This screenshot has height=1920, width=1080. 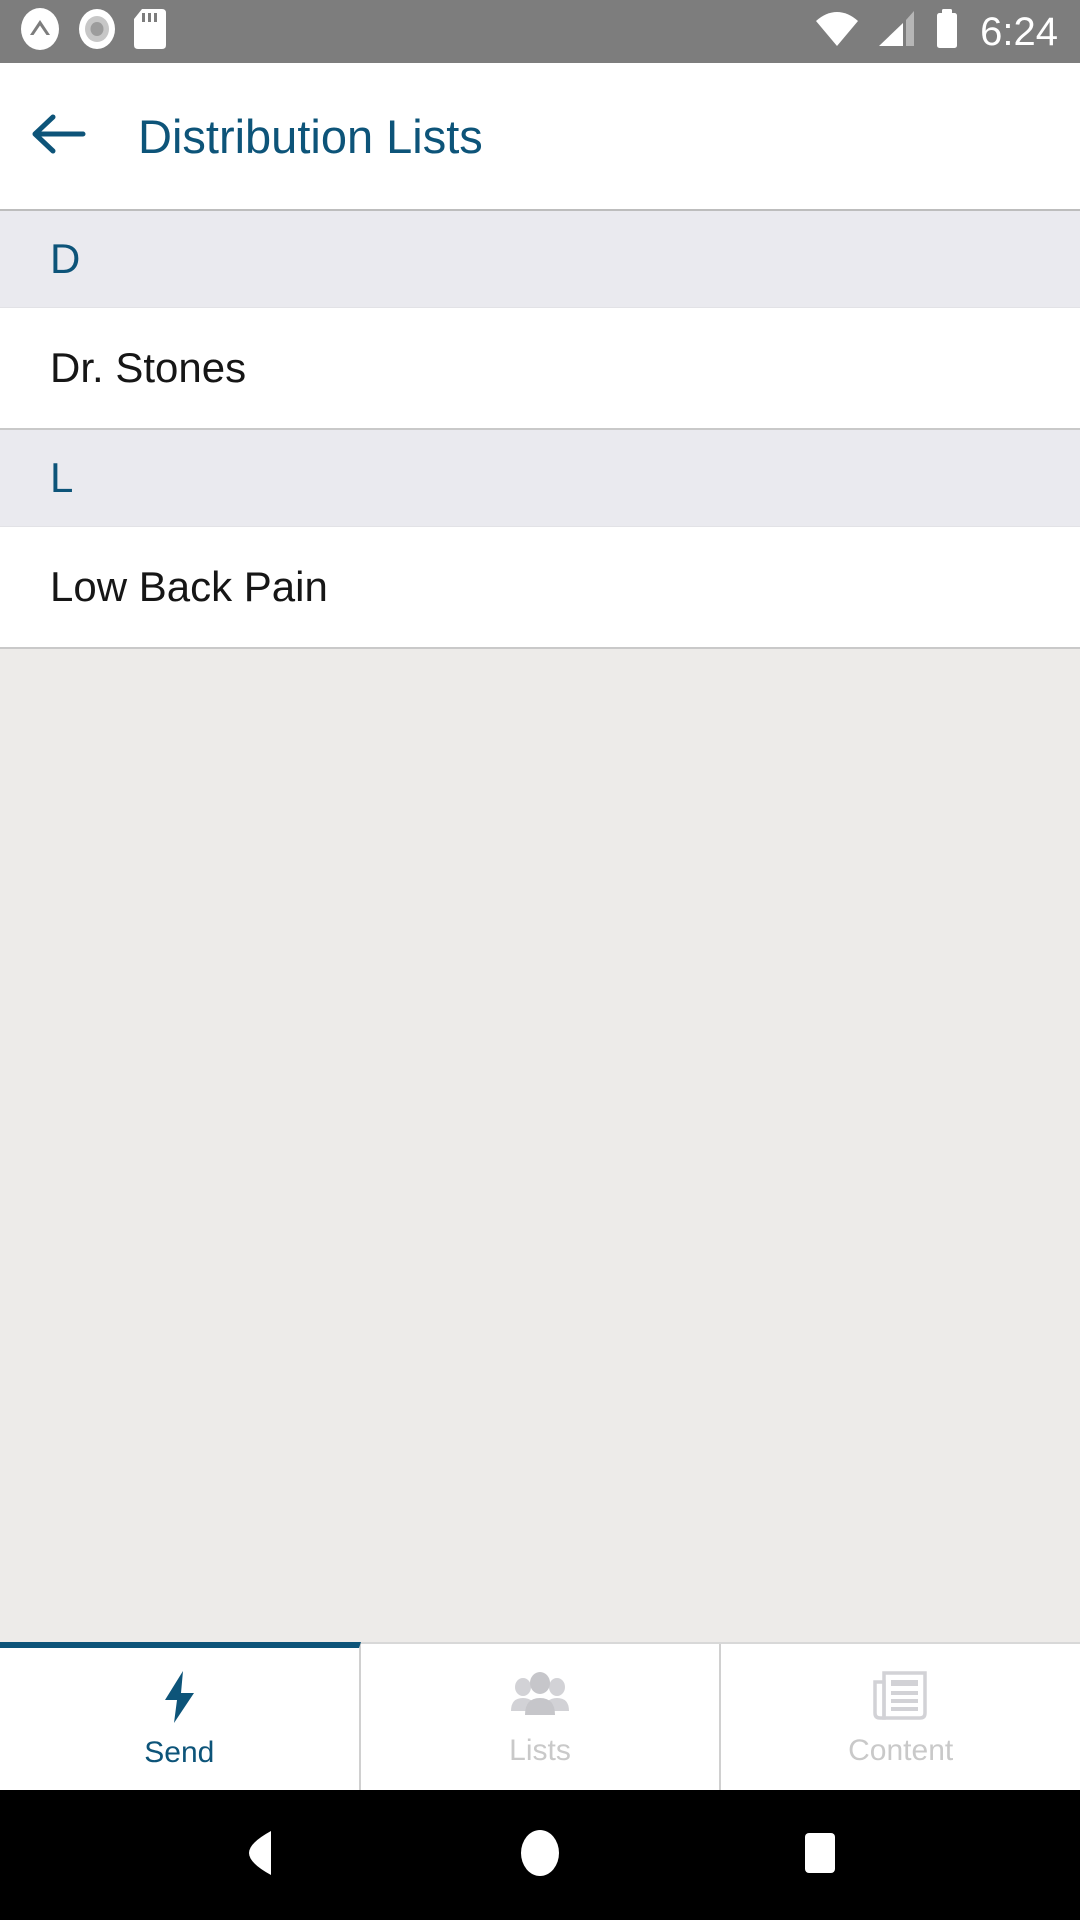 I want to click on nav-home-button, so click(x=540, y=1855).